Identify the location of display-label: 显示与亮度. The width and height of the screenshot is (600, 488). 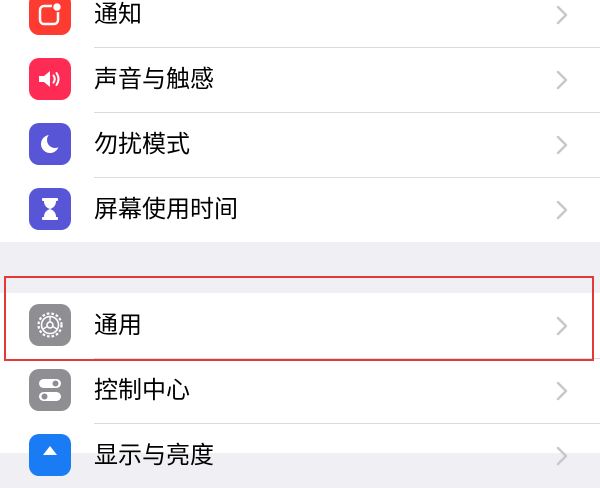
(154, 455).